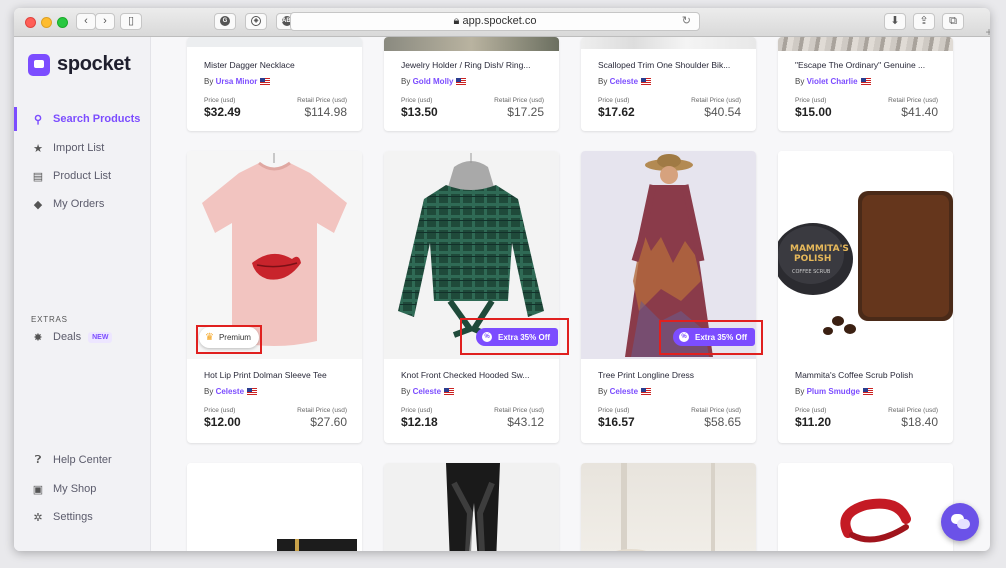 This screenshot has height=568, width=1006. What do you see at coordinates (834, 391) in the screenshot?
I see `product-seller: By Plum Smudge` at bounding box center [834, 391].